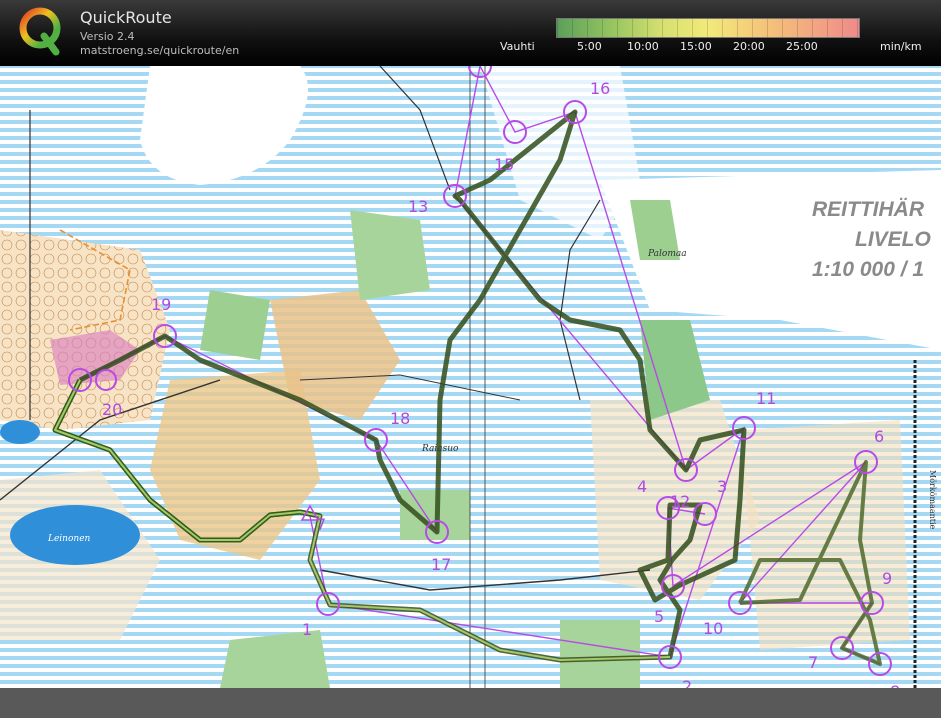 The width and height of the screenshot is (941, 718). Describe the element at coordinates (749, 46) in the screenshot. I see `pace-tick: 20:00` at that location.